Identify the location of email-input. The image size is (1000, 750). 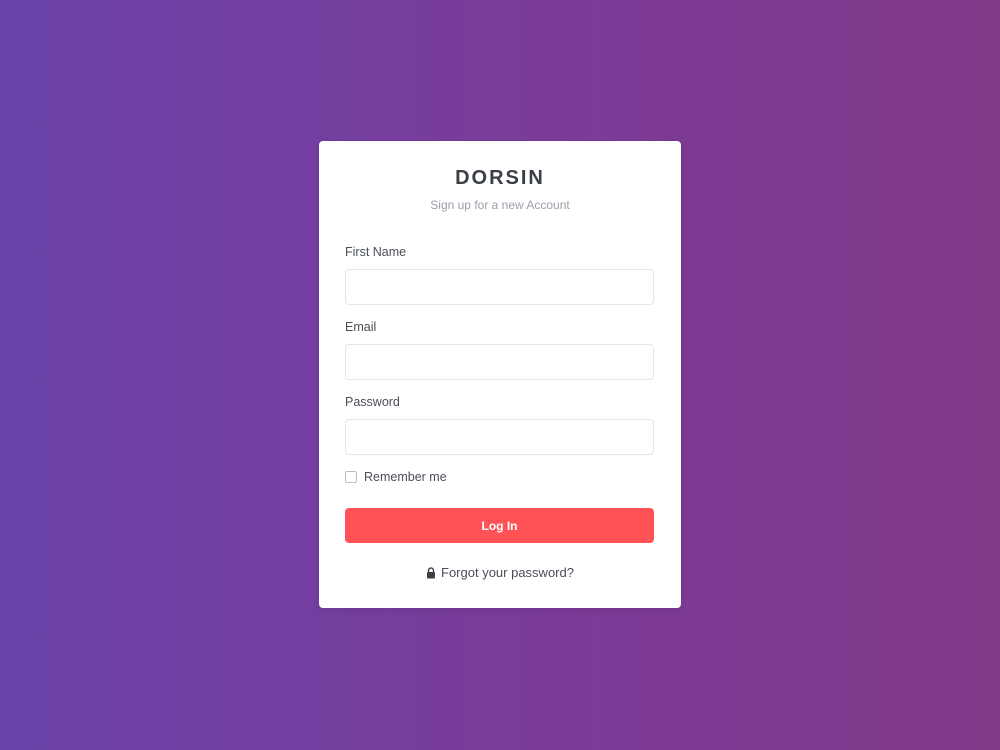
(499, 362).